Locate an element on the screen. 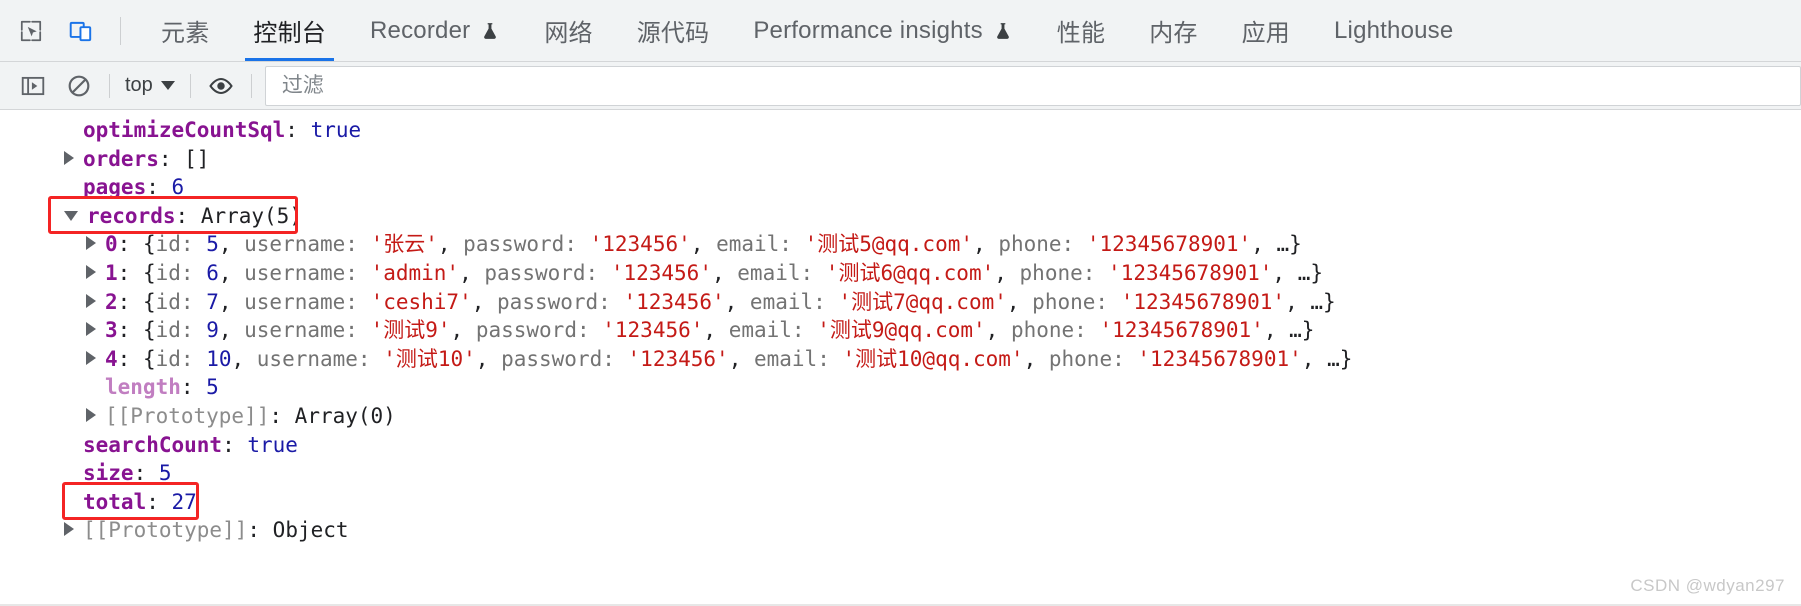 Image resolution: width=1801 pixels, height=606 pixels. property-key: 2 is located at coordinates (111, 301).